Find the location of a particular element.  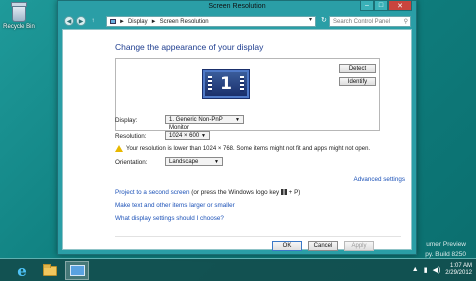

search-input: Search Control Panel ⚲ is located at coordinates (370, 21).